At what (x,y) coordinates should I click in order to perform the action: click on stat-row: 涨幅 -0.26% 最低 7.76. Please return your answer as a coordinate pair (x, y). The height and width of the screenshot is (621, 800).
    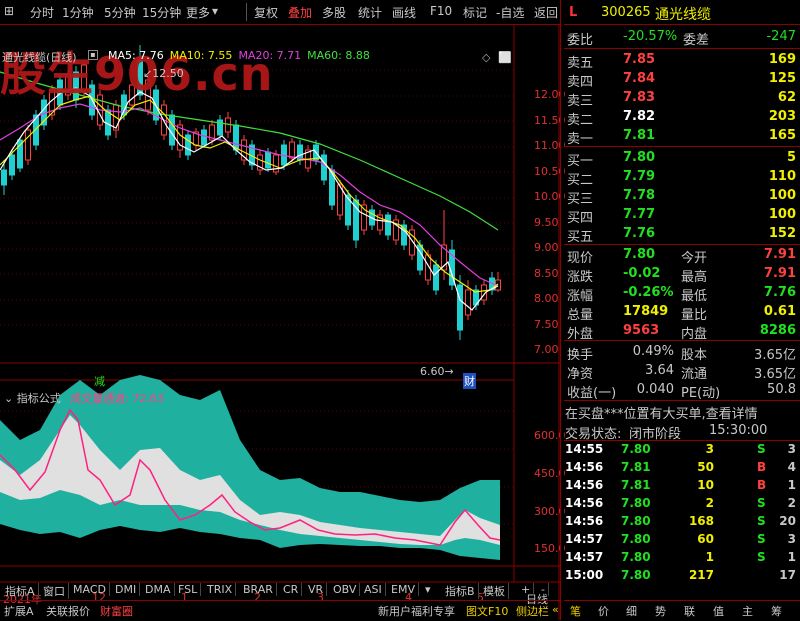
    Looking at the image, I should click on (681, 293).